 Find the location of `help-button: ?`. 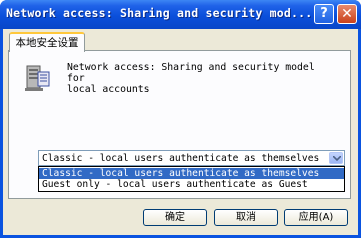

help-button: ? is located at coordinates (324, 14).